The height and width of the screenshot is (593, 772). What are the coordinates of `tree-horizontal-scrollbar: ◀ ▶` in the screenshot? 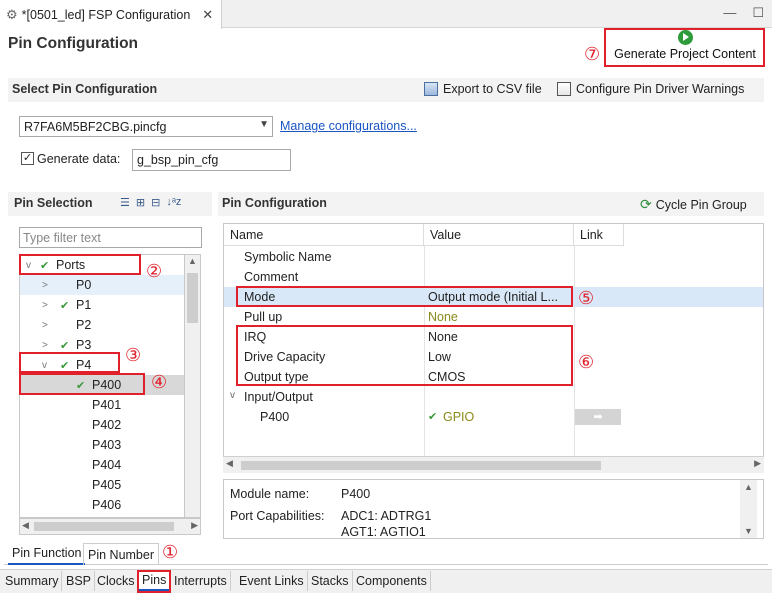 It's located at (110, 526).